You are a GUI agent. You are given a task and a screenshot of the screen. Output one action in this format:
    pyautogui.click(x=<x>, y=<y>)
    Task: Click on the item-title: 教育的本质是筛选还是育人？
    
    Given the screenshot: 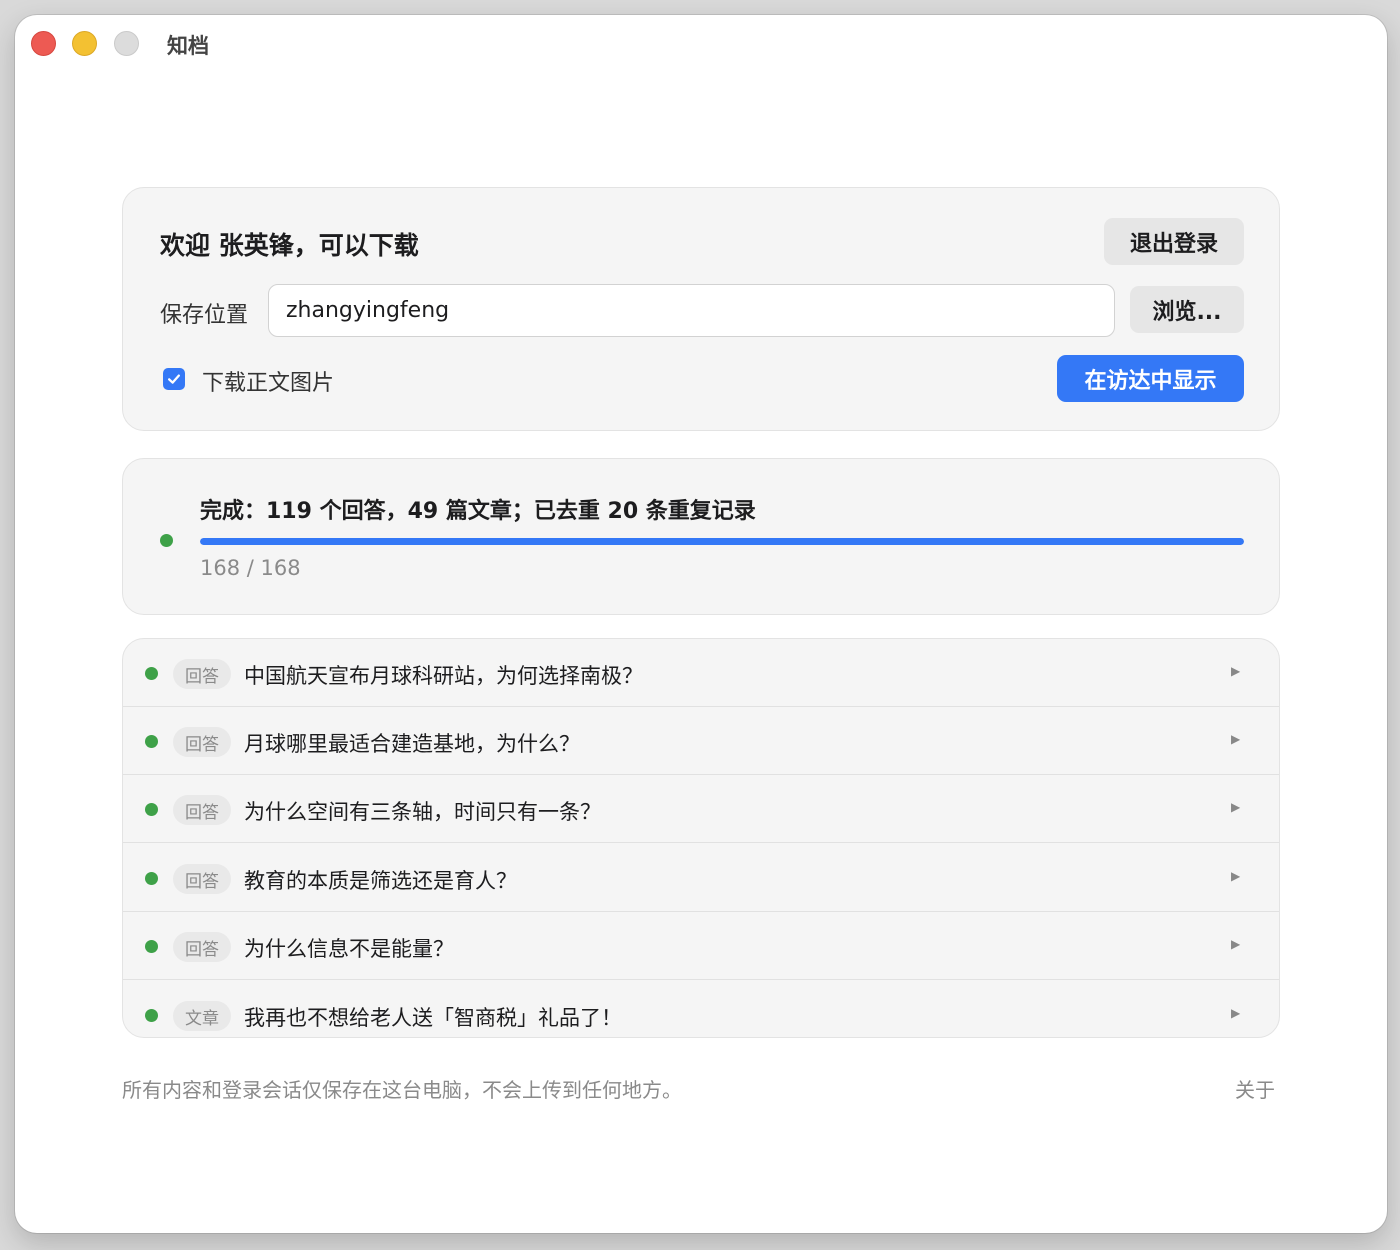 What is the action you would take?
    pyautogui.click(x=380, y=881)
    